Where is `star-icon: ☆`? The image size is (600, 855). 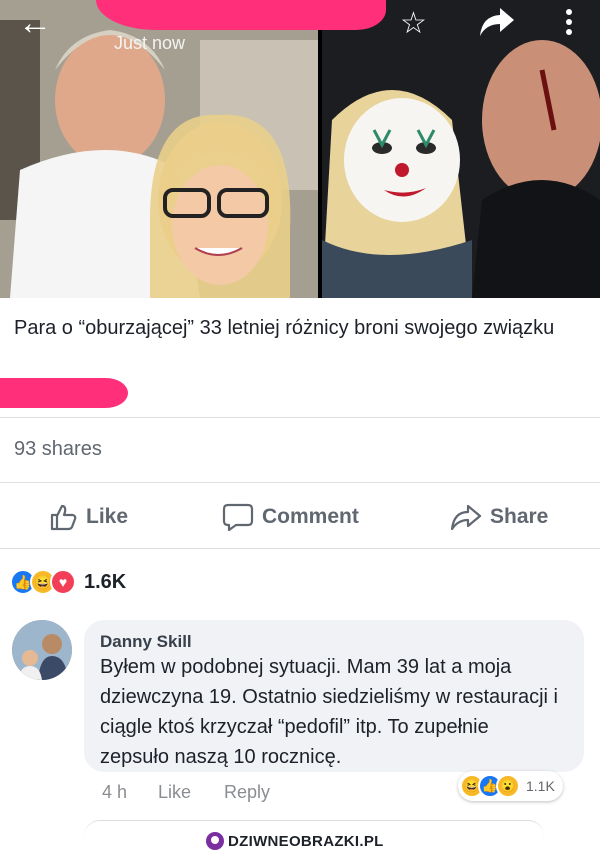 star-icon: ☆ is located at coordinates (413, 23).